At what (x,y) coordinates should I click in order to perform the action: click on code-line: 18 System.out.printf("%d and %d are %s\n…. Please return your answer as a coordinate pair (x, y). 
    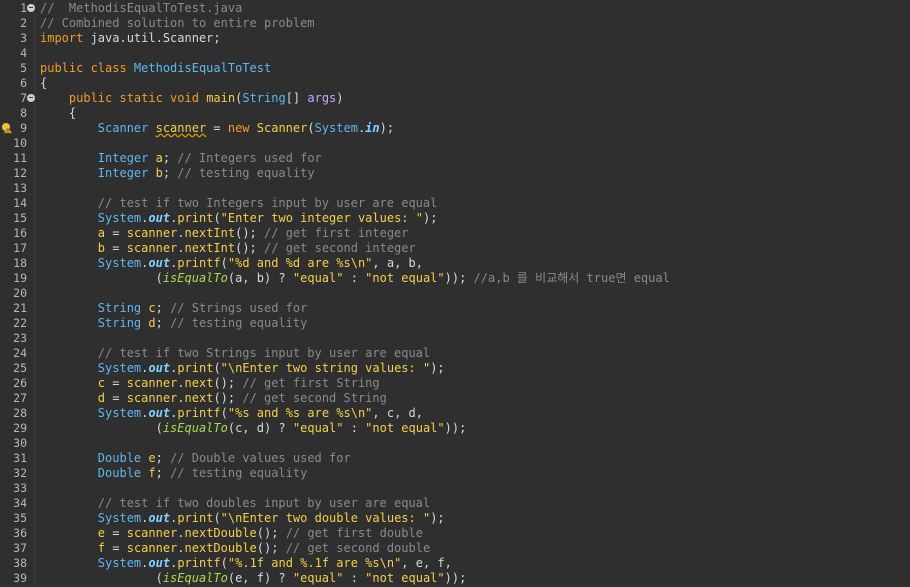
    Looking at the image, I should click on (455, 263).